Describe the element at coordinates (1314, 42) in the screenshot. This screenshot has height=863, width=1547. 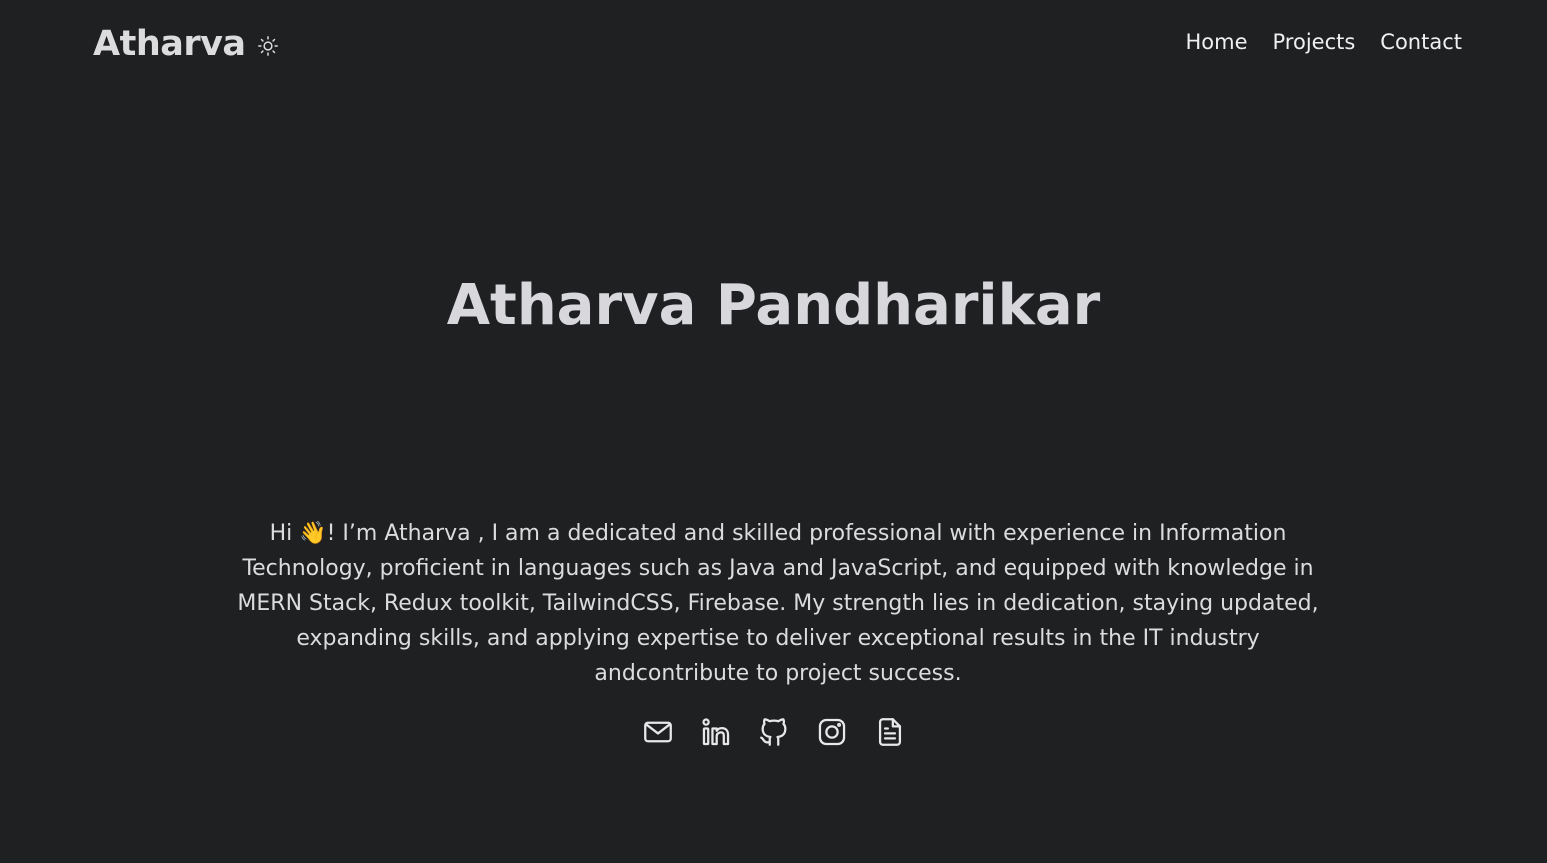
I see `nav-link-projects: Projects` at that location.